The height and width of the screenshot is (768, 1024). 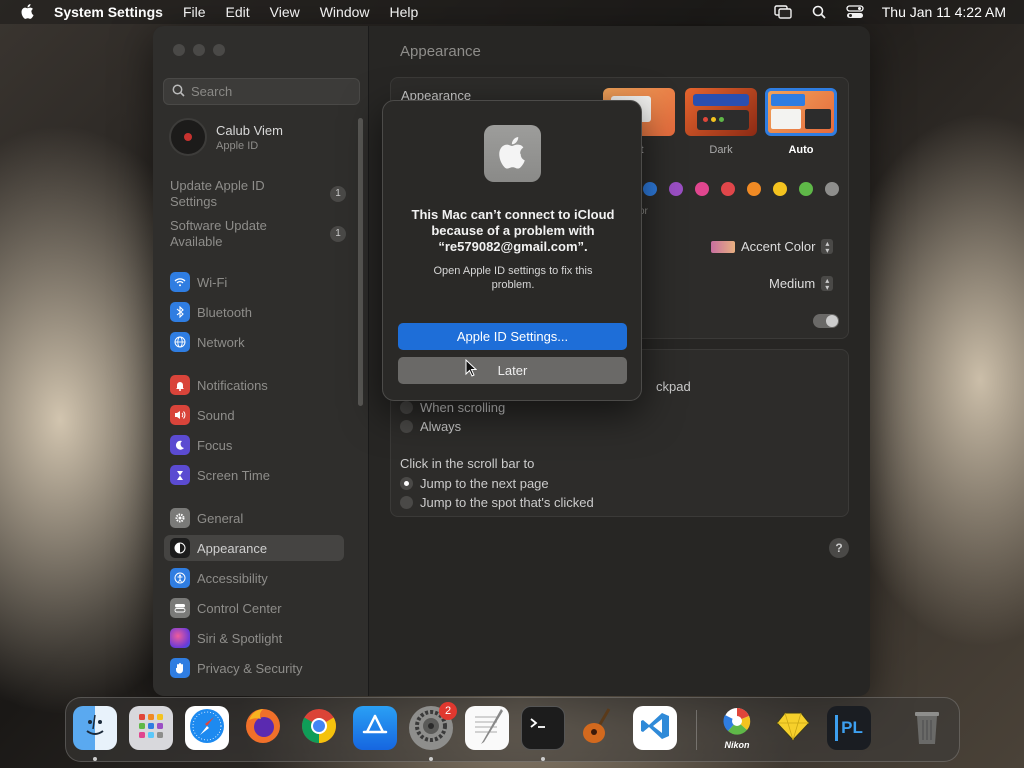 I want to click on sidebar-scrollbar, so click(x=360, y=262).